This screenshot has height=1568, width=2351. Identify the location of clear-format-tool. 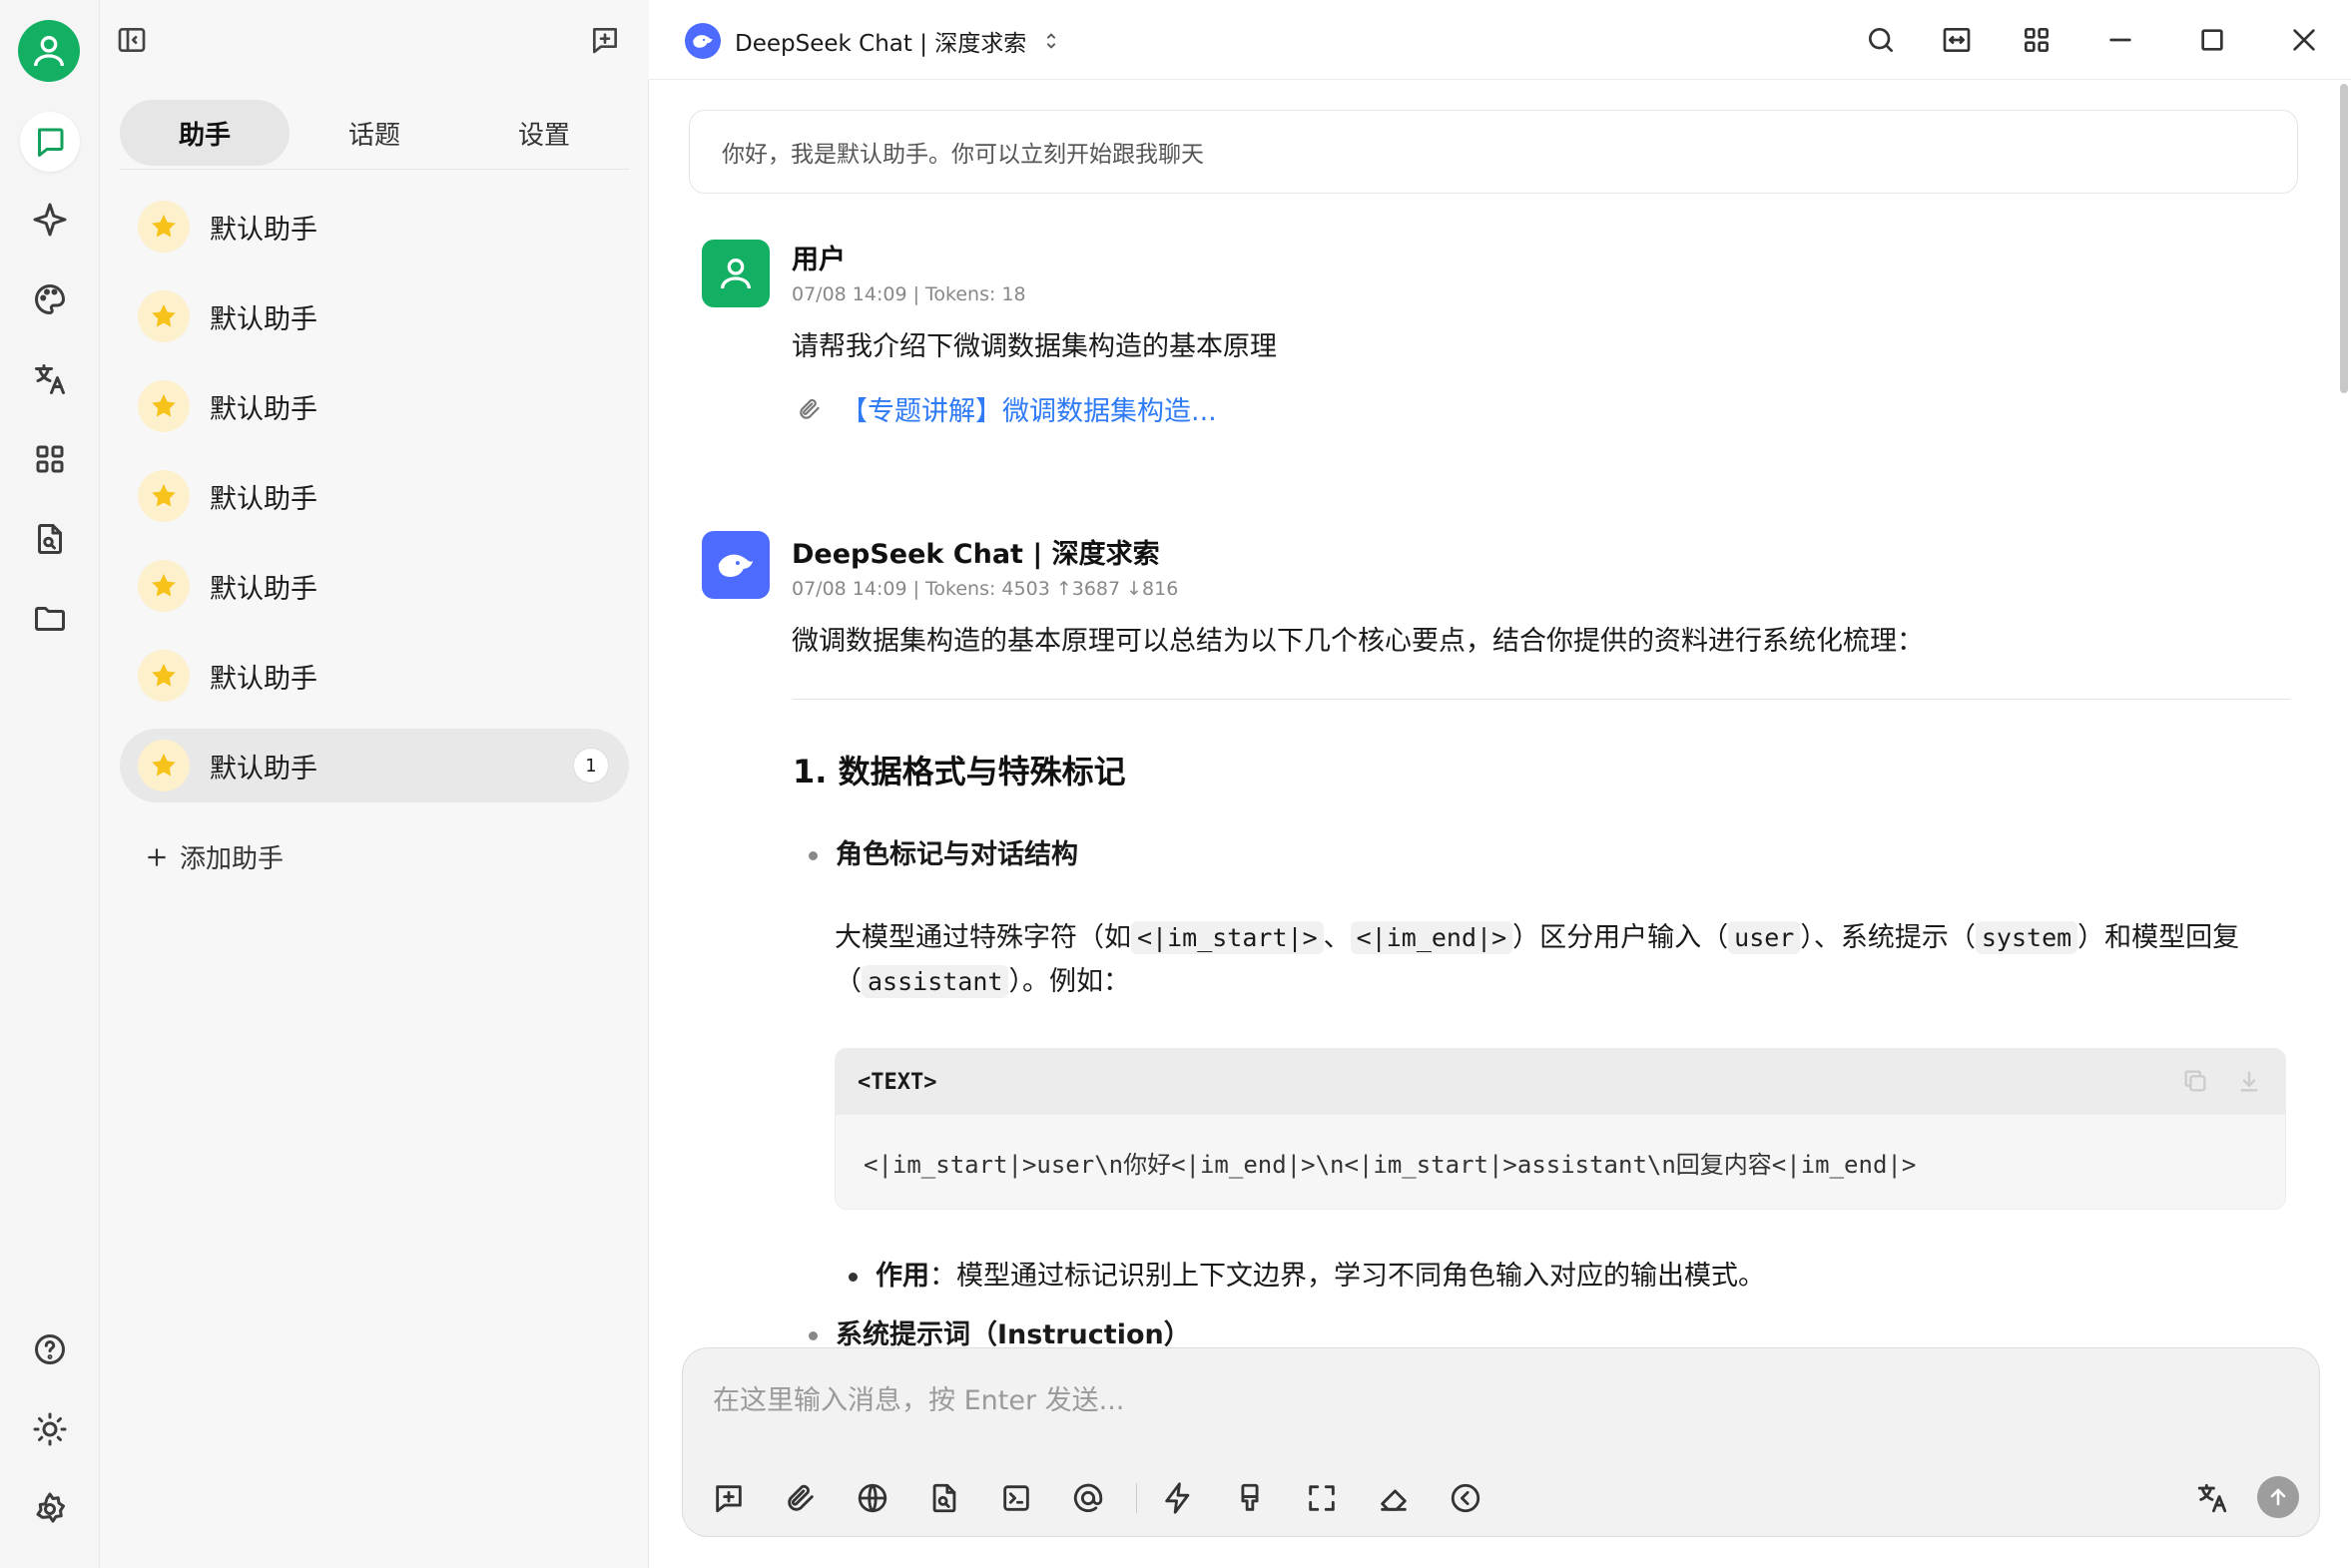
(1250, 1498).